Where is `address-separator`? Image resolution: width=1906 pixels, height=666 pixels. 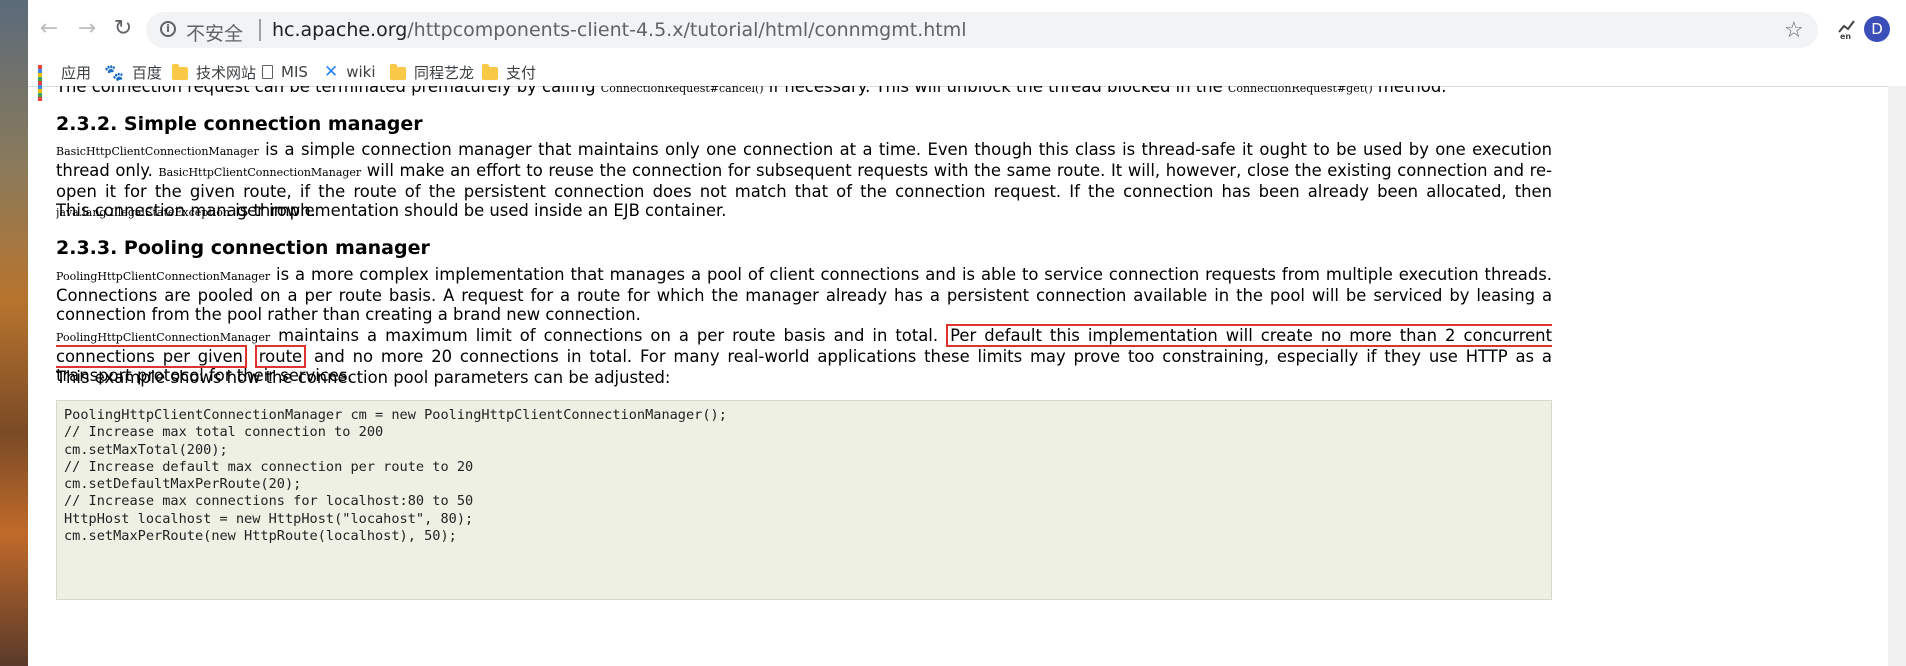
address-separator is located at coordinates (260, 30).